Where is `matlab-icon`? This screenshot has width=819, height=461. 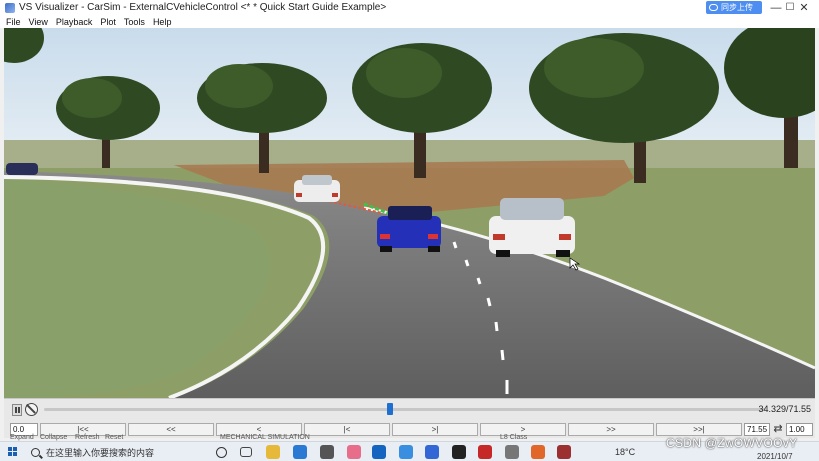
matlab-icon is located at coordinates (538, 452).